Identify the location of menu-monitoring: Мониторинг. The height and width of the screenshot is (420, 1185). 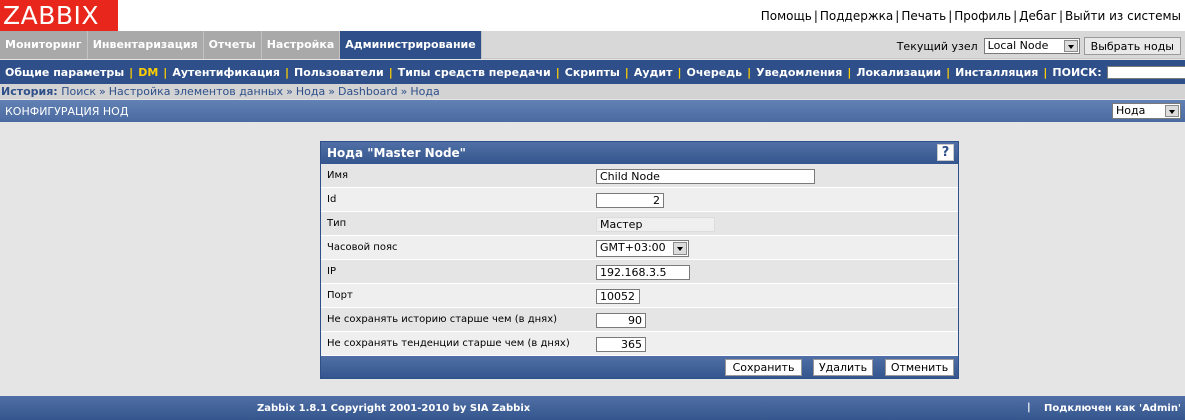
(44, 45).